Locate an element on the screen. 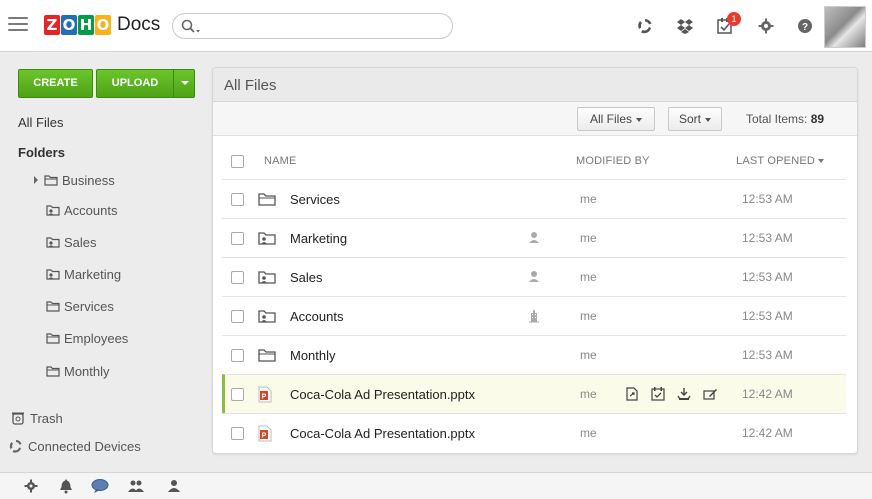 The height and width of the screenshot is (499, 872). sidebar-item-all-files: All Files is located at coordinates (41, 122).